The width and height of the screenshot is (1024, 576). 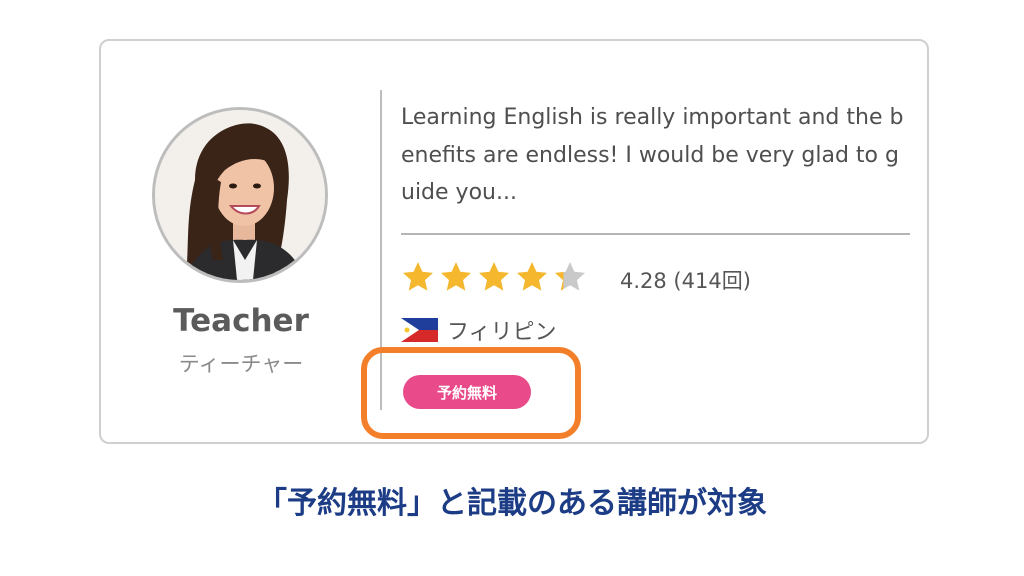 What do you see at coordinates (240, 195) in the screenshot?
I see `teacher-avatar` at bounding box center [240, 195].